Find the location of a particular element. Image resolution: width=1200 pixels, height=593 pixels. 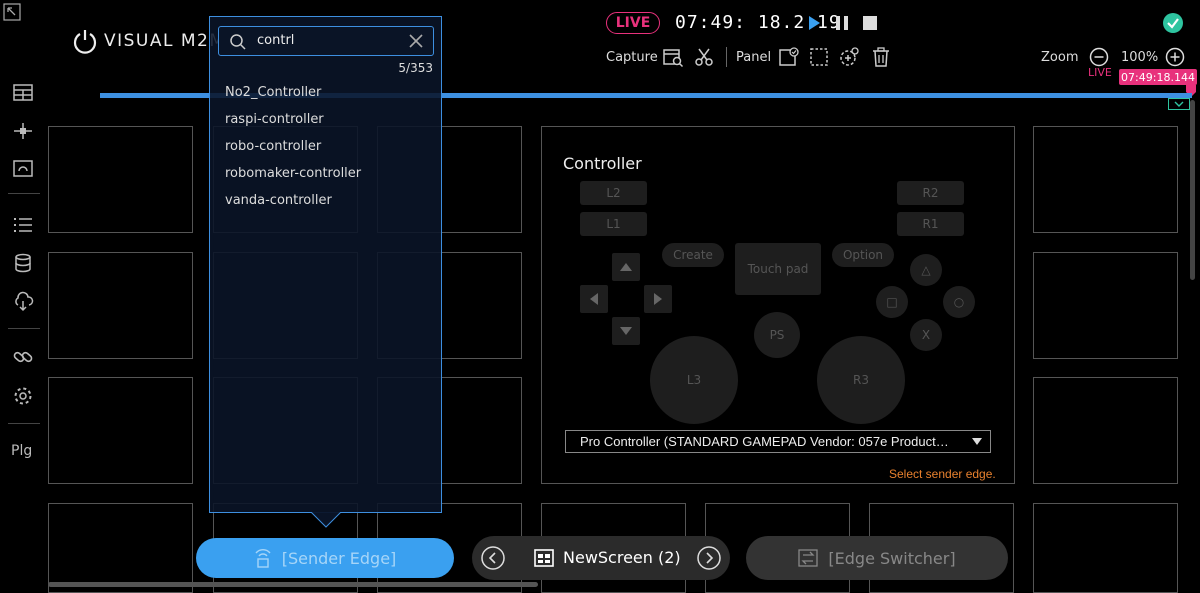

edge-switcher-button: [Edge Switcher] is located at coordinates (877, 558).